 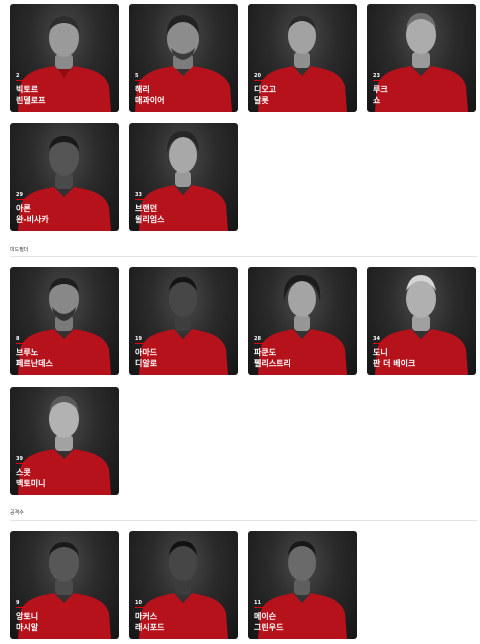 I want to click on player-number: 10, so click(x=138, y=603).